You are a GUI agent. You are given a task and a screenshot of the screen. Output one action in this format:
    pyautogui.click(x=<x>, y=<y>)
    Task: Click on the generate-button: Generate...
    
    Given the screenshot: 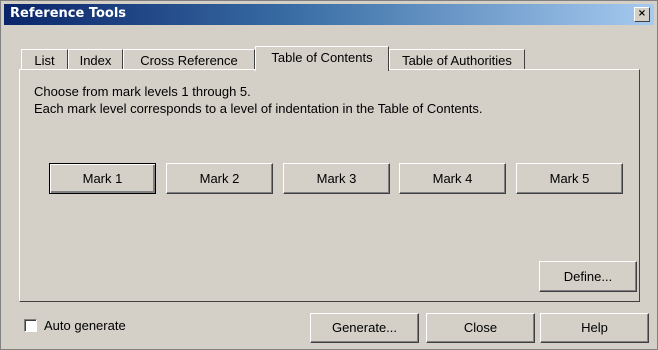 What is the action you would take?
    pyautogui.click(x=364, y=328)
    